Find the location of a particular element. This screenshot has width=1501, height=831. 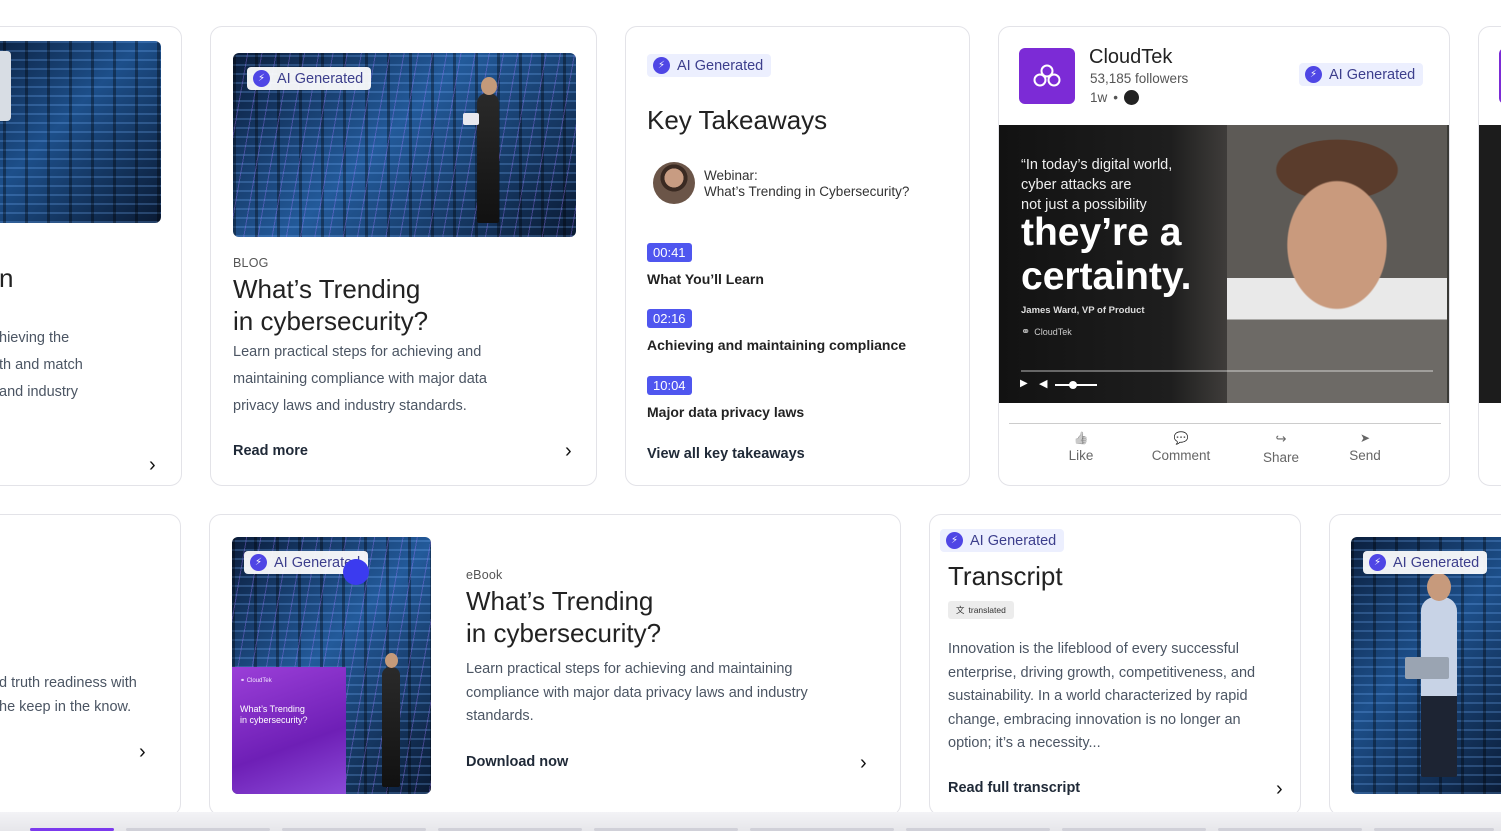

timestamp-badge: 00:41 is located at coordinates (669, 252).